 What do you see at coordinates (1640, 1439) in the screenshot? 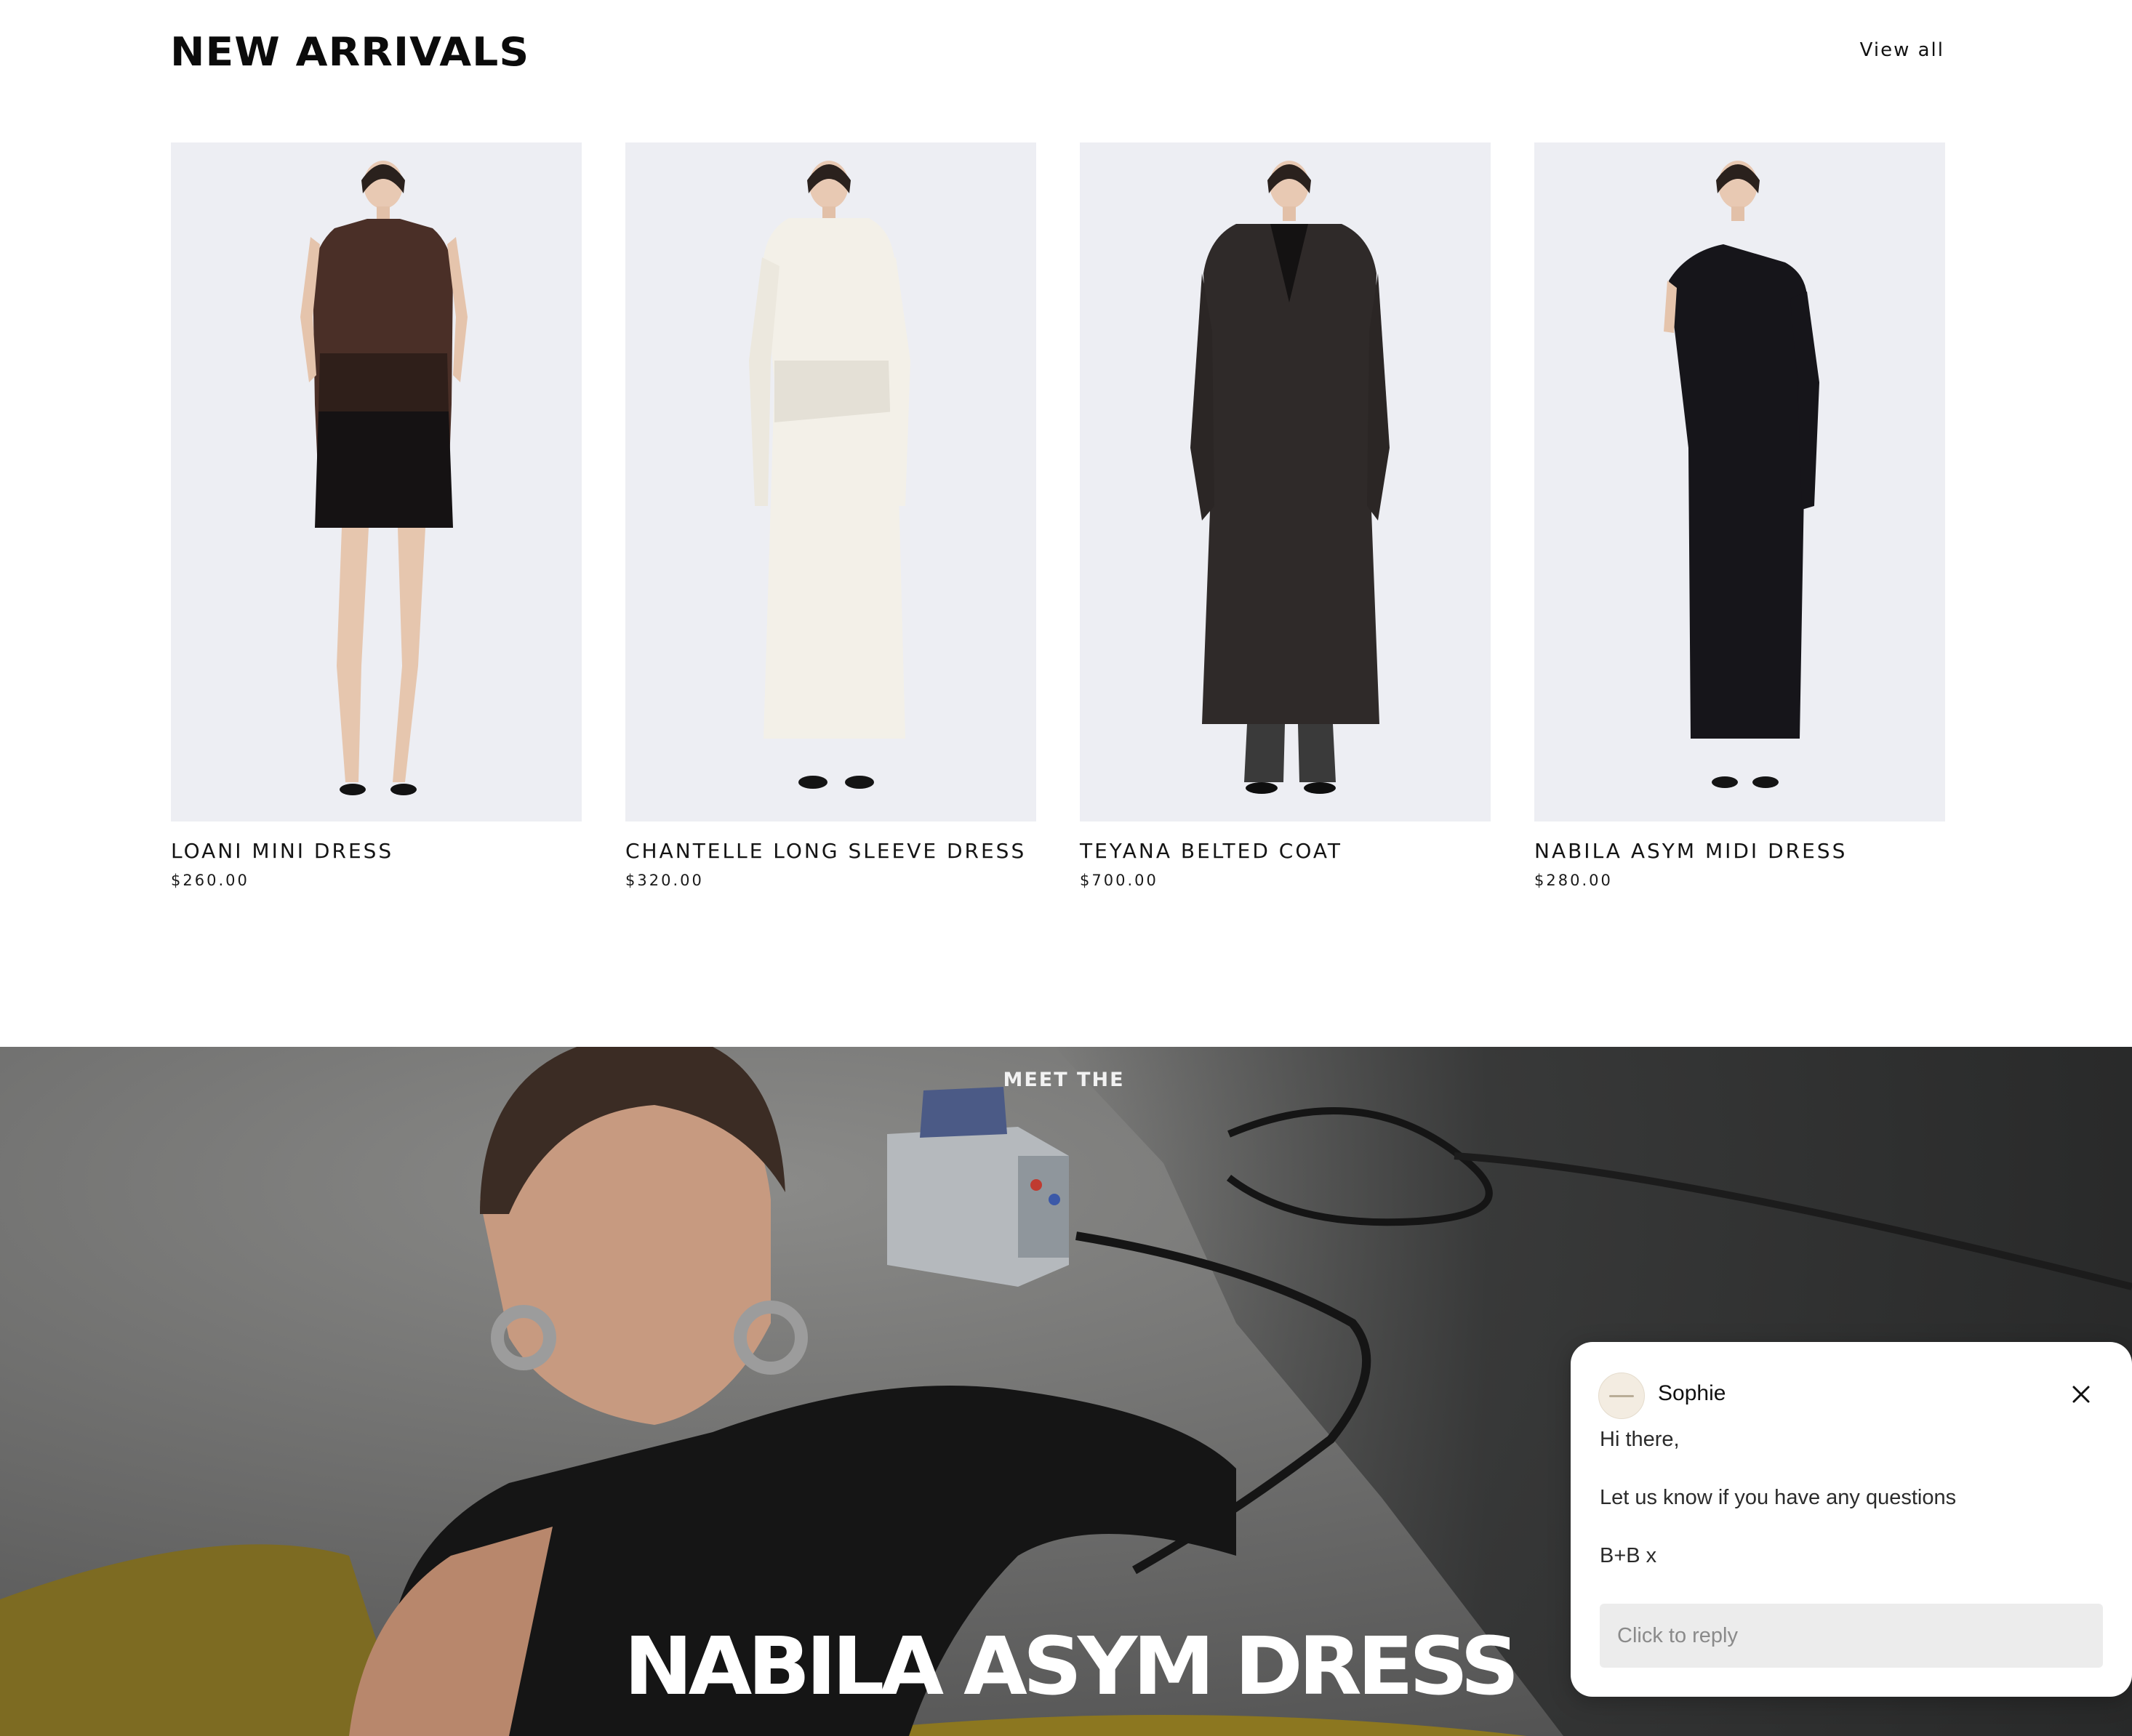
I see `chat-message: Hi there,` at bounding box center [1640, 1439].